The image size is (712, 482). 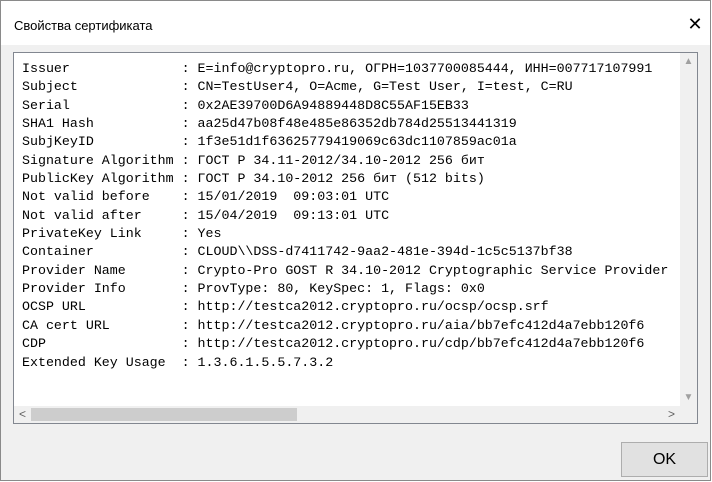 I want to click on horizontal-scrollbar: < >, so click(x=347, y=414).